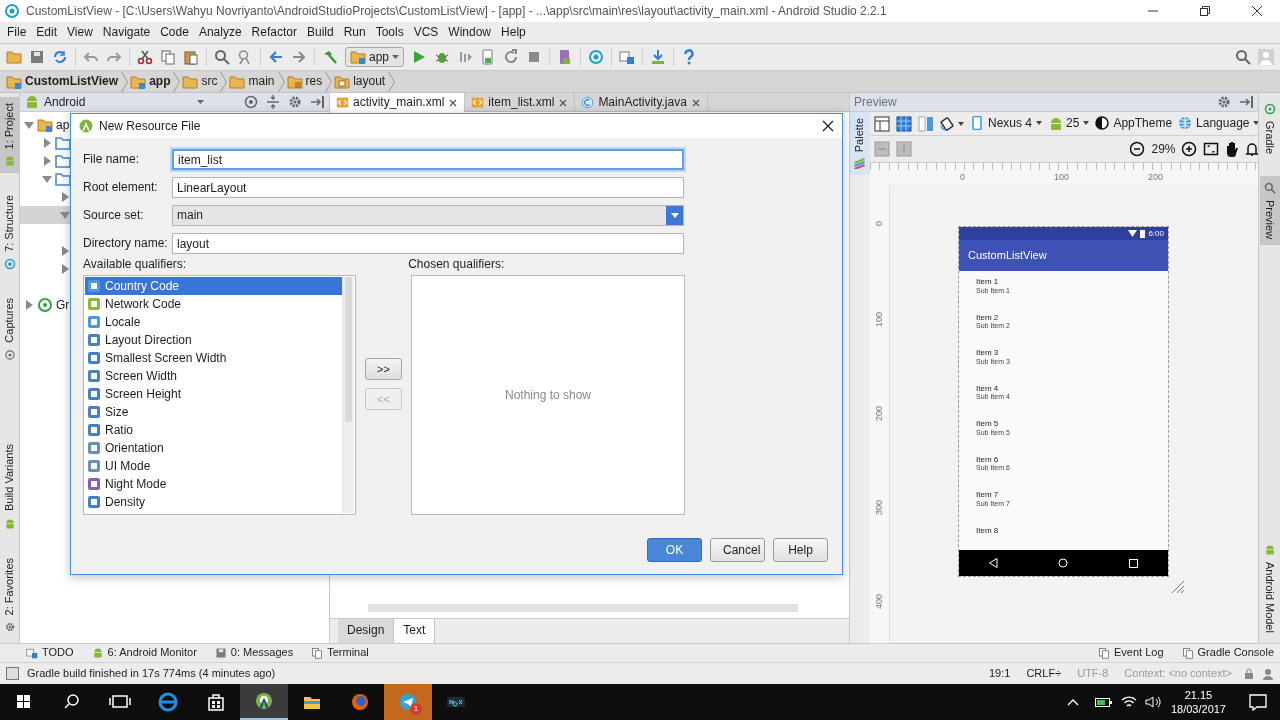 The image size is (1280, 720). What do you see at coordinates (988, 388) in the screenshot?
I see `list-item-title: Item 4` at bounding box center [988, 388].